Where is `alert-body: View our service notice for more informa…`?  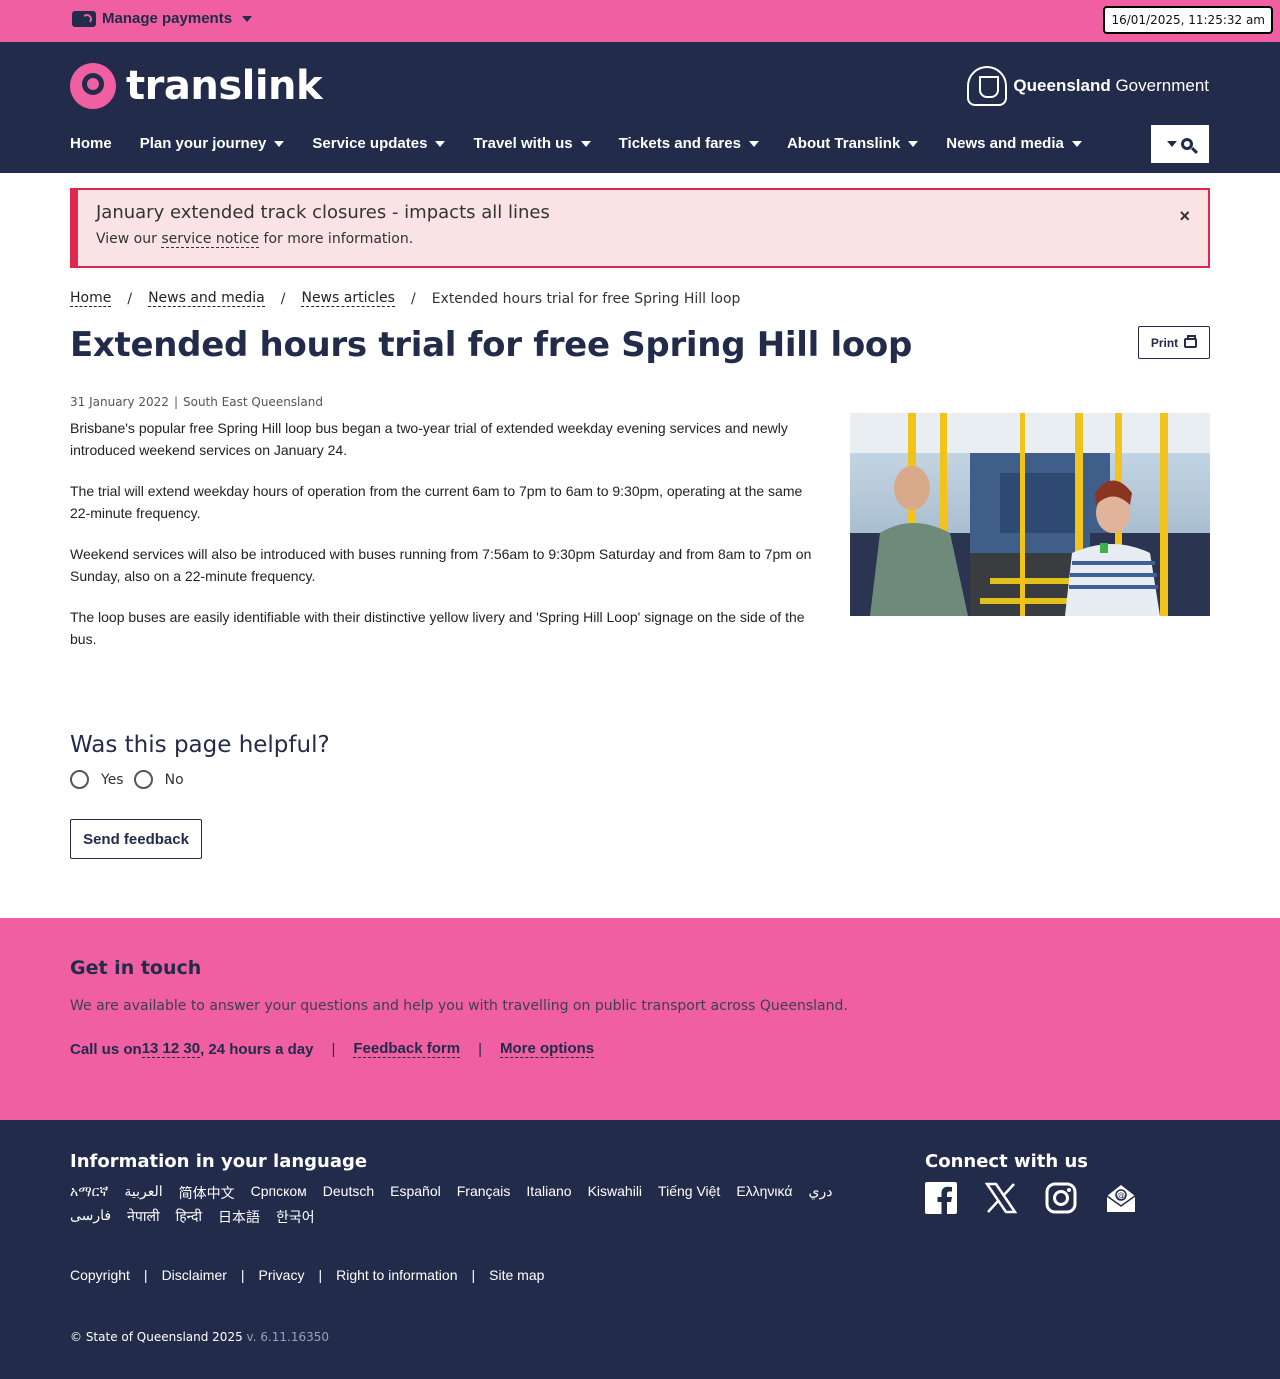 alert-body: View our service notice for more informa… is located at coordinates (255, 239).